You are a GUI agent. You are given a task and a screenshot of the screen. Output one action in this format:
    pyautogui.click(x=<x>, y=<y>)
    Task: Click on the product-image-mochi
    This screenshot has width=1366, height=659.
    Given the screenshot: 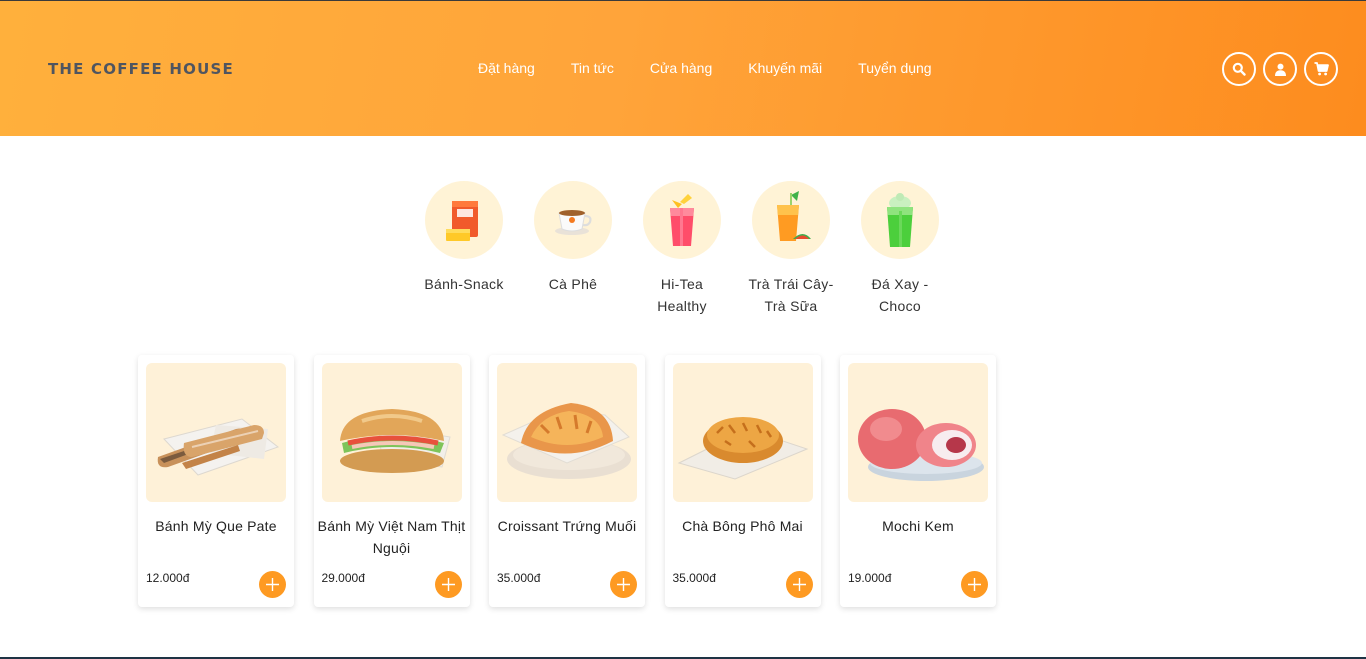 What is the action you would take?
    pyautogui.click(x=918, y=432)
    